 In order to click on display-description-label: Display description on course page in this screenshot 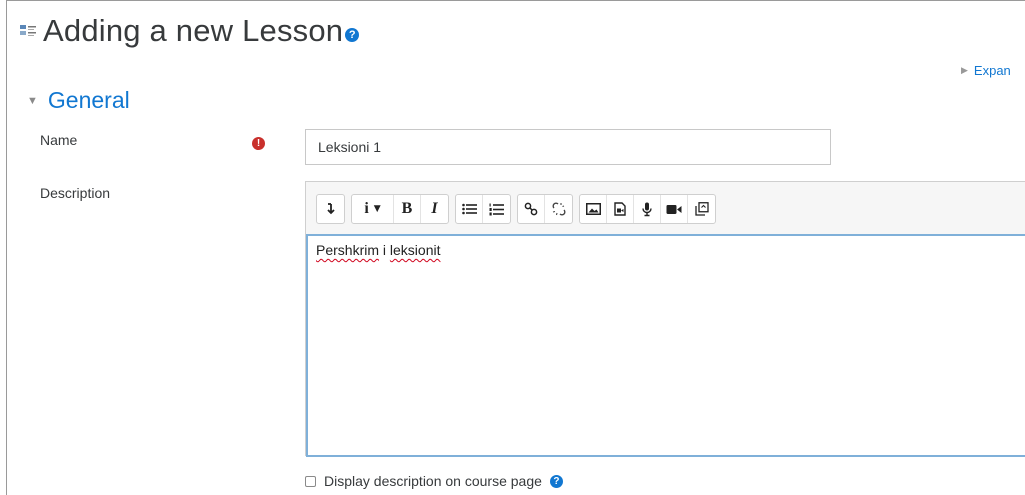, I will do `click(433, 481)`.